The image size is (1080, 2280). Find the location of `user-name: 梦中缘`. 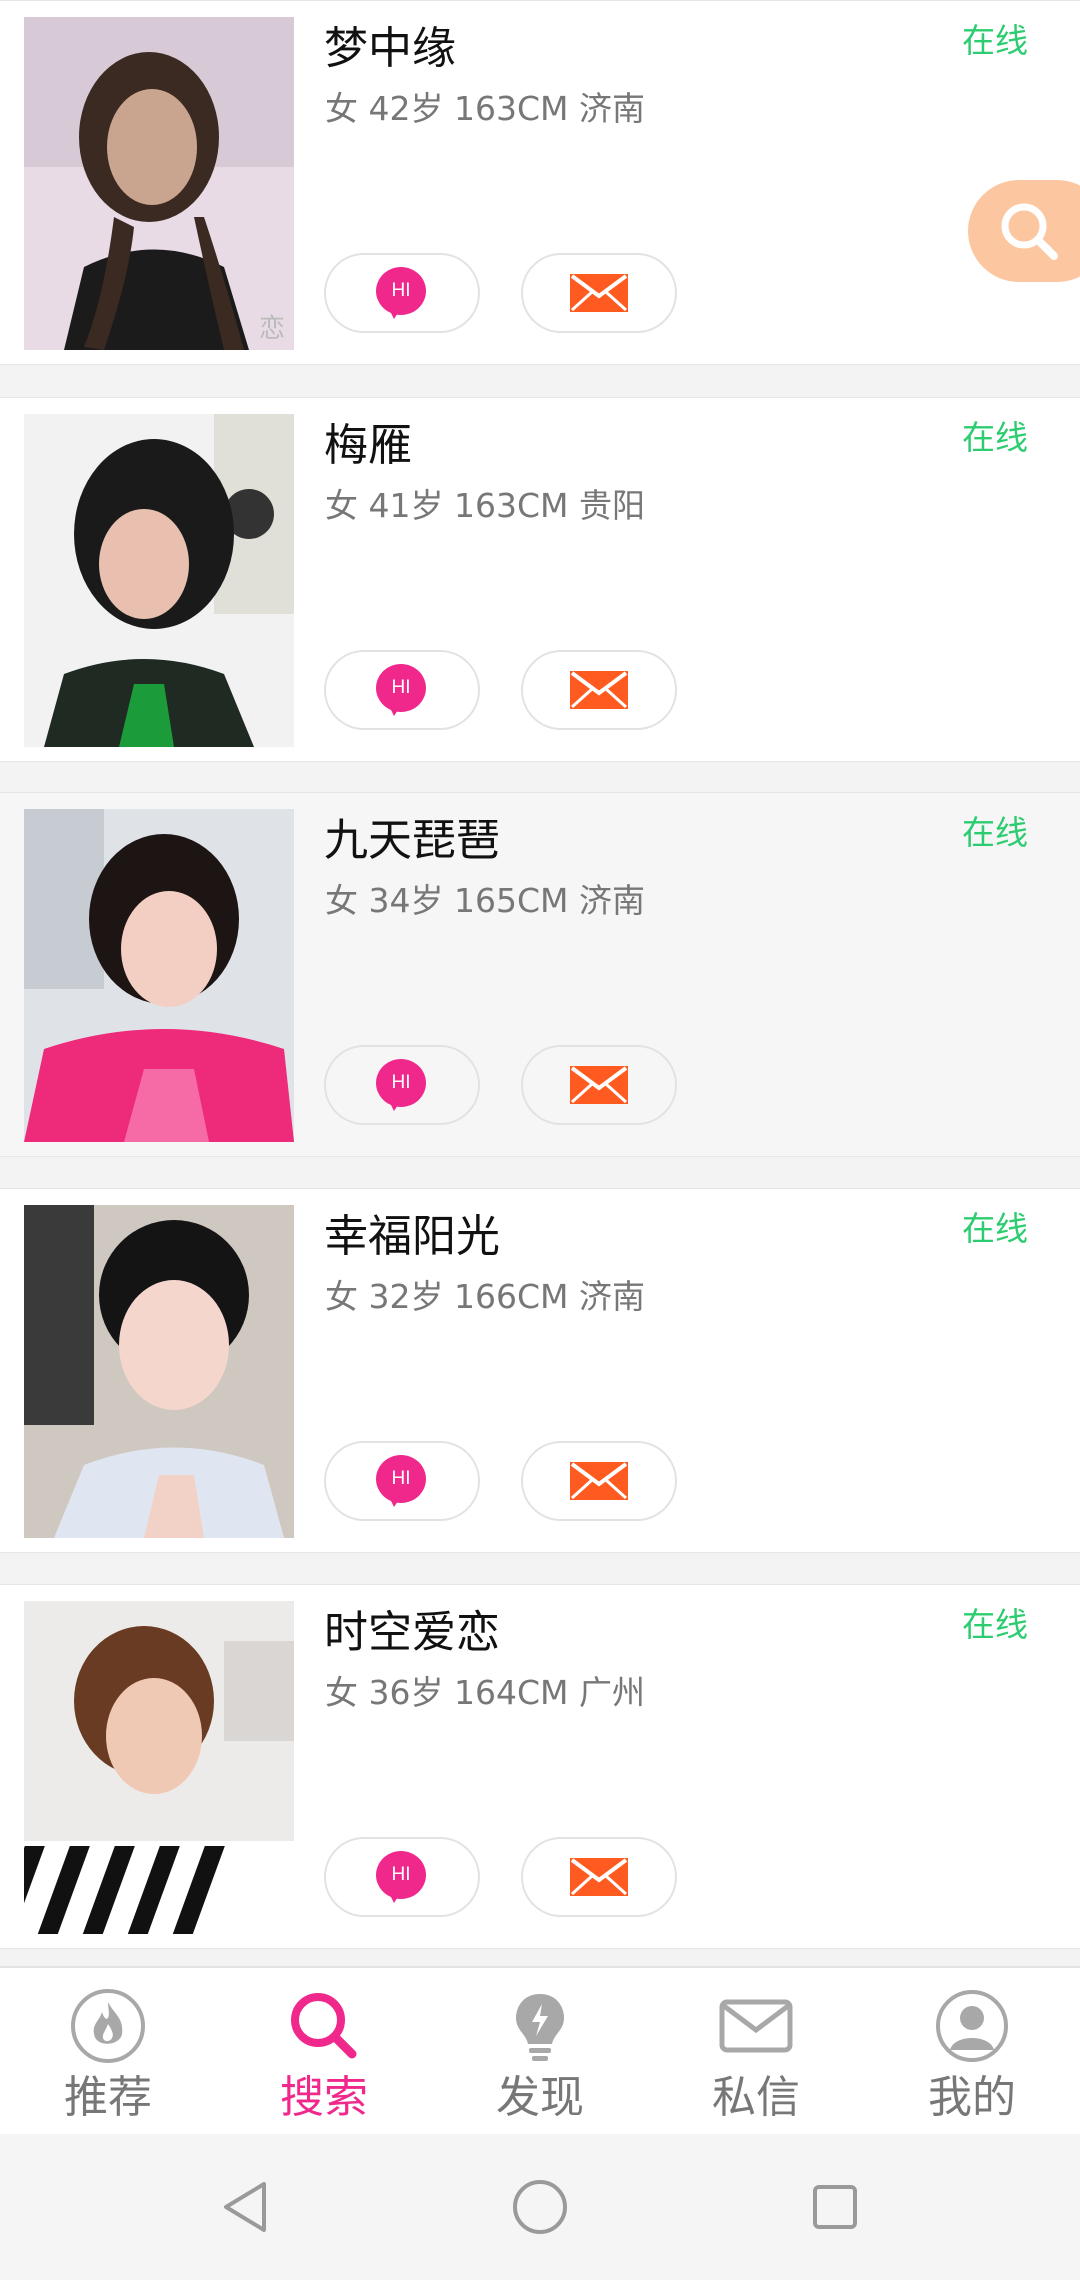

user-name: 梦中缘 is located at coordinates (390, 48).